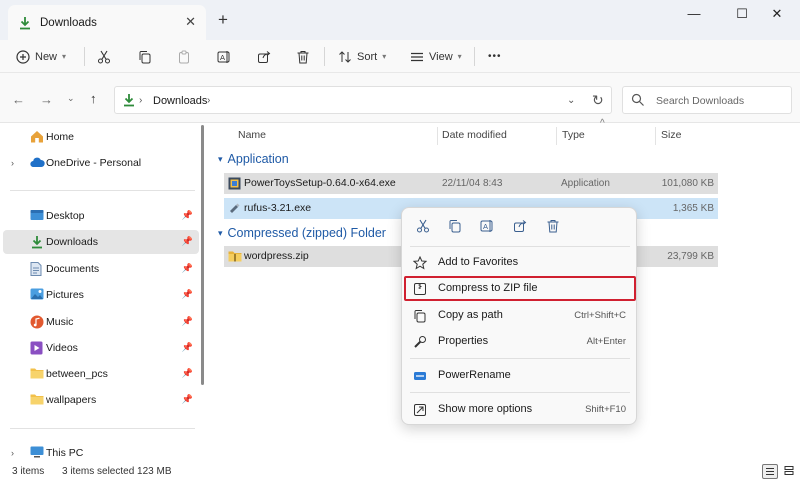 This screenshot has width=800, height=482. Describe the element at coordinates (553, 226) in the screenshot. I see `trash-icon` at that location.